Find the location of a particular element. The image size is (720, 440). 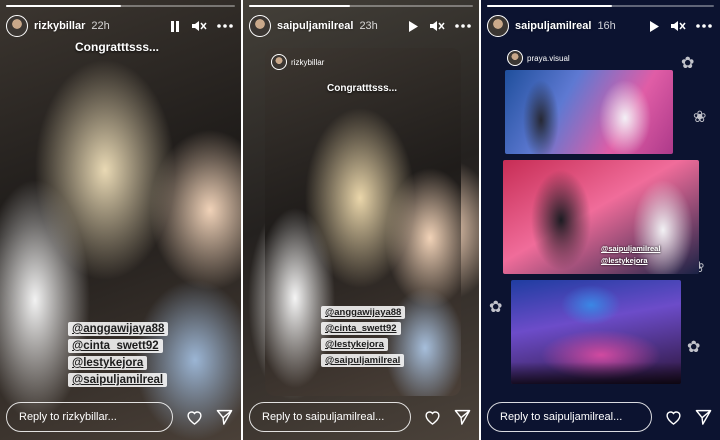

reshared-story-author: rizkybillar is located at coordinates (297, 62).